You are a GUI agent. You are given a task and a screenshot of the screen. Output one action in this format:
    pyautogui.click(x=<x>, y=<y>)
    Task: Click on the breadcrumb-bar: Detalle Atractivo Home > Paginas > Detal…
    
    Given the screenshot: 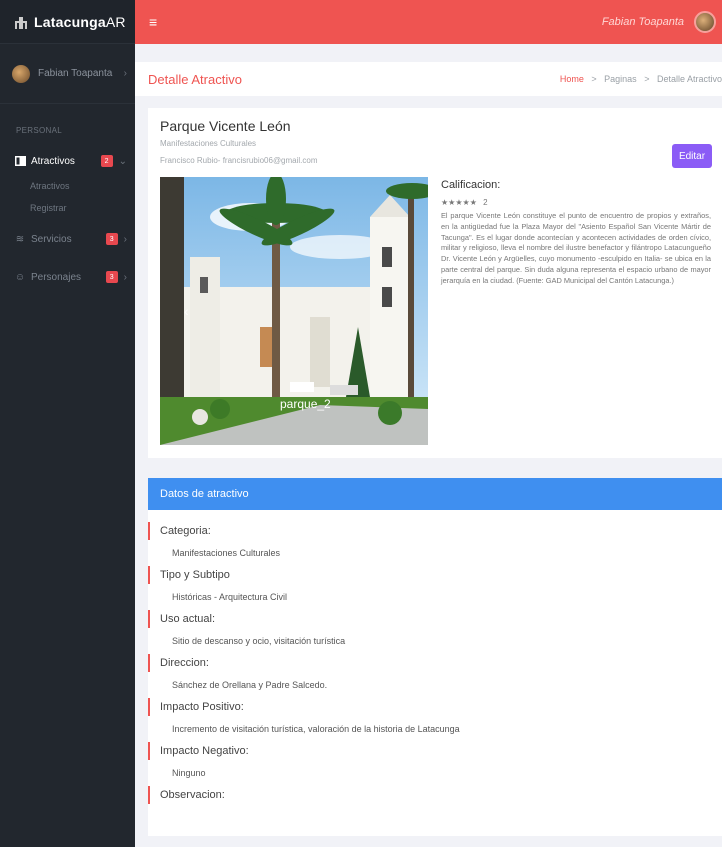 What is the action you would take?
    pyautogui.click(x=428, y=79)
    